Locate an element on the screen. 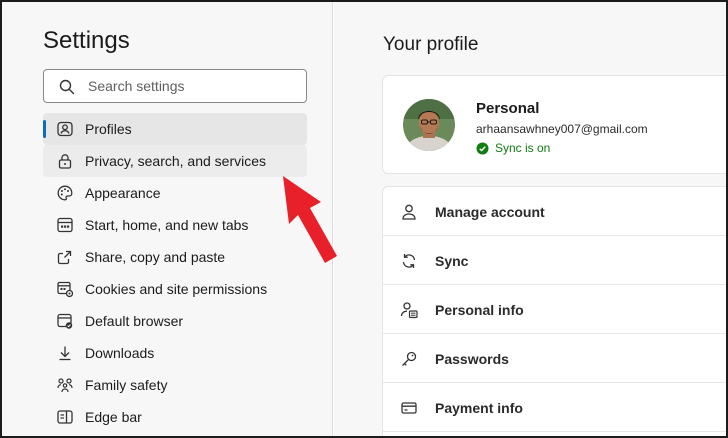 This screenshot has width=728, height=438. personal-info-row: Personal info is located at coordinates (555, 309).